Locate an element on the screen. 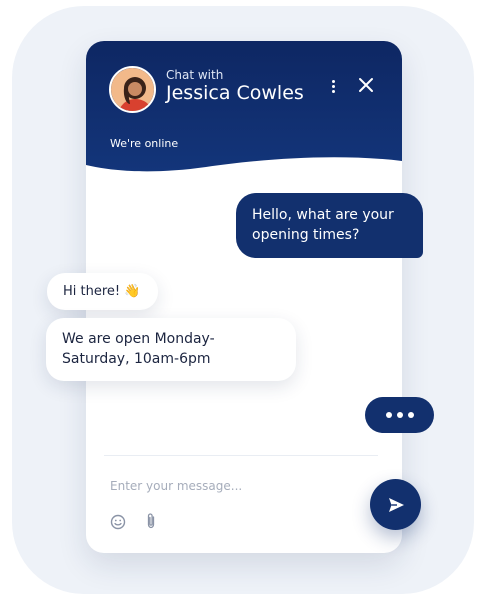 Image resolution: width=485 pixels, height=600 pixels. agent-avatar is located at coordinates (132, 89).